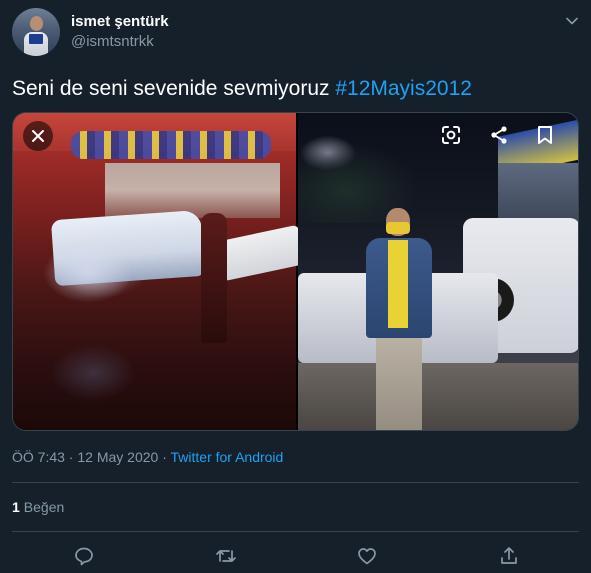 This screenshot has width=591, height=573. I want to click on user-handle: @ismtsntrkk, so click(112, 41).